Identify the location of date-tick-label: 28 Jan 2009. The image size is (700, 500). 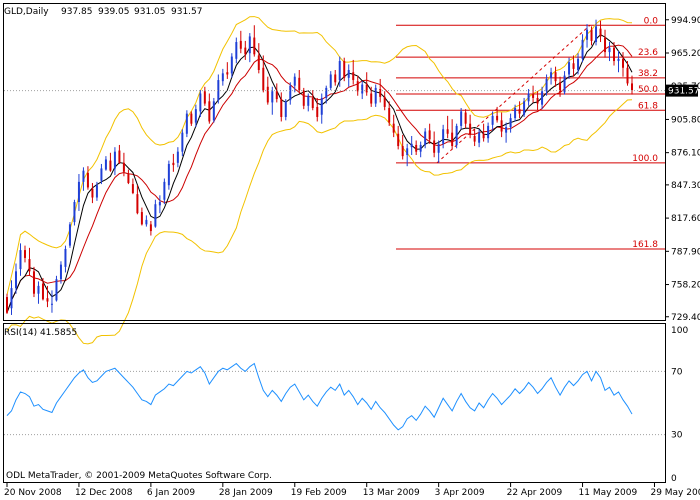
(246, 493).